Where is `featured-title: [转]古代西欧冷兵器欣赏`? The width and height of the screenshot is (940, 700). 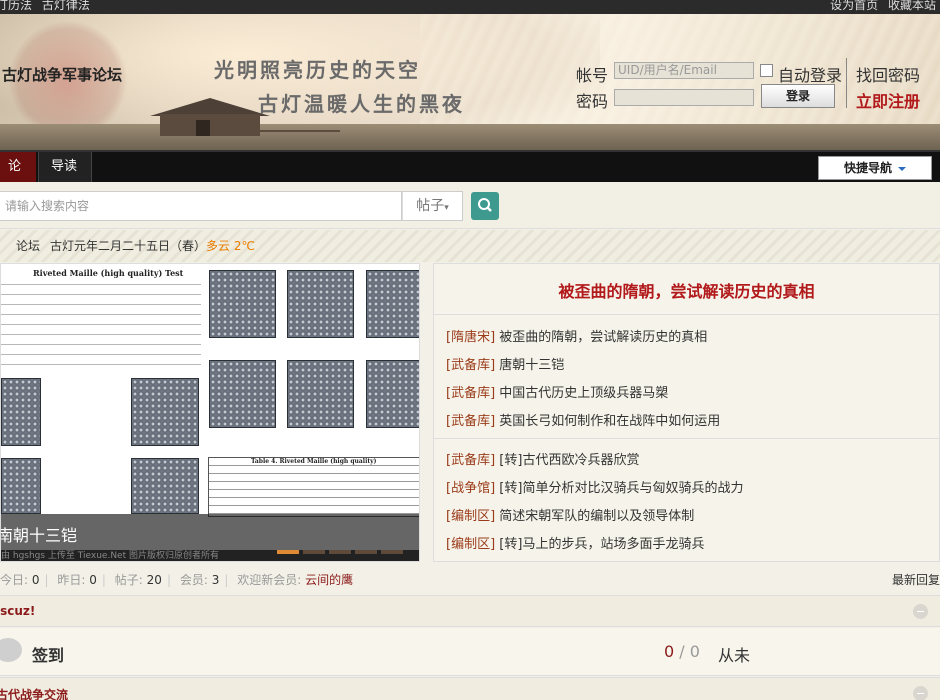 featured-title: [转]古代西欧冷兵器欣赏 is located at coordinates (569, 460).